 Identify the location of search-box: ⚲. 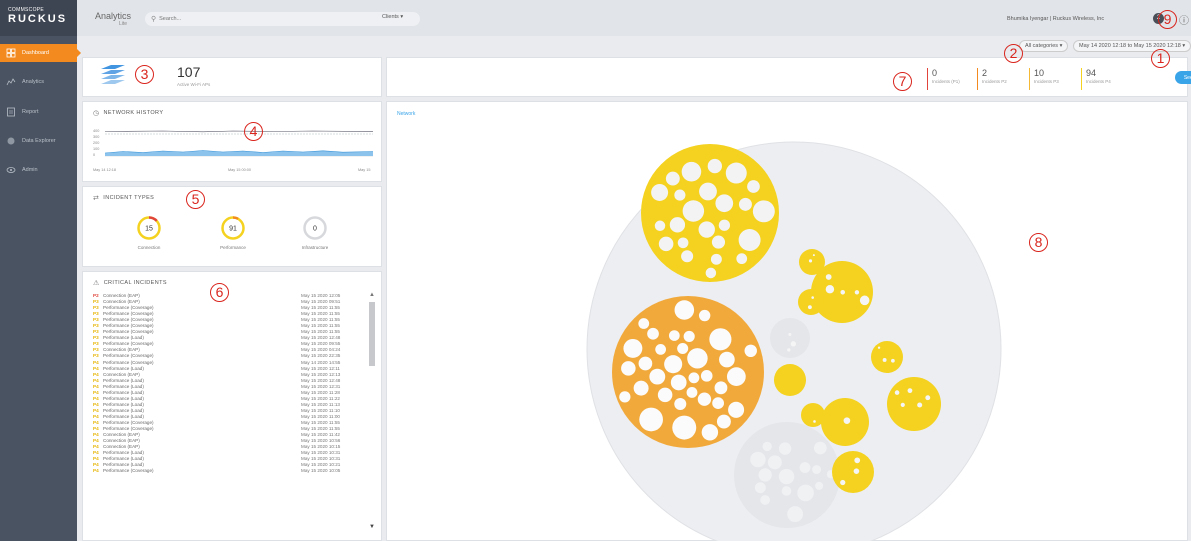
(282, 19).